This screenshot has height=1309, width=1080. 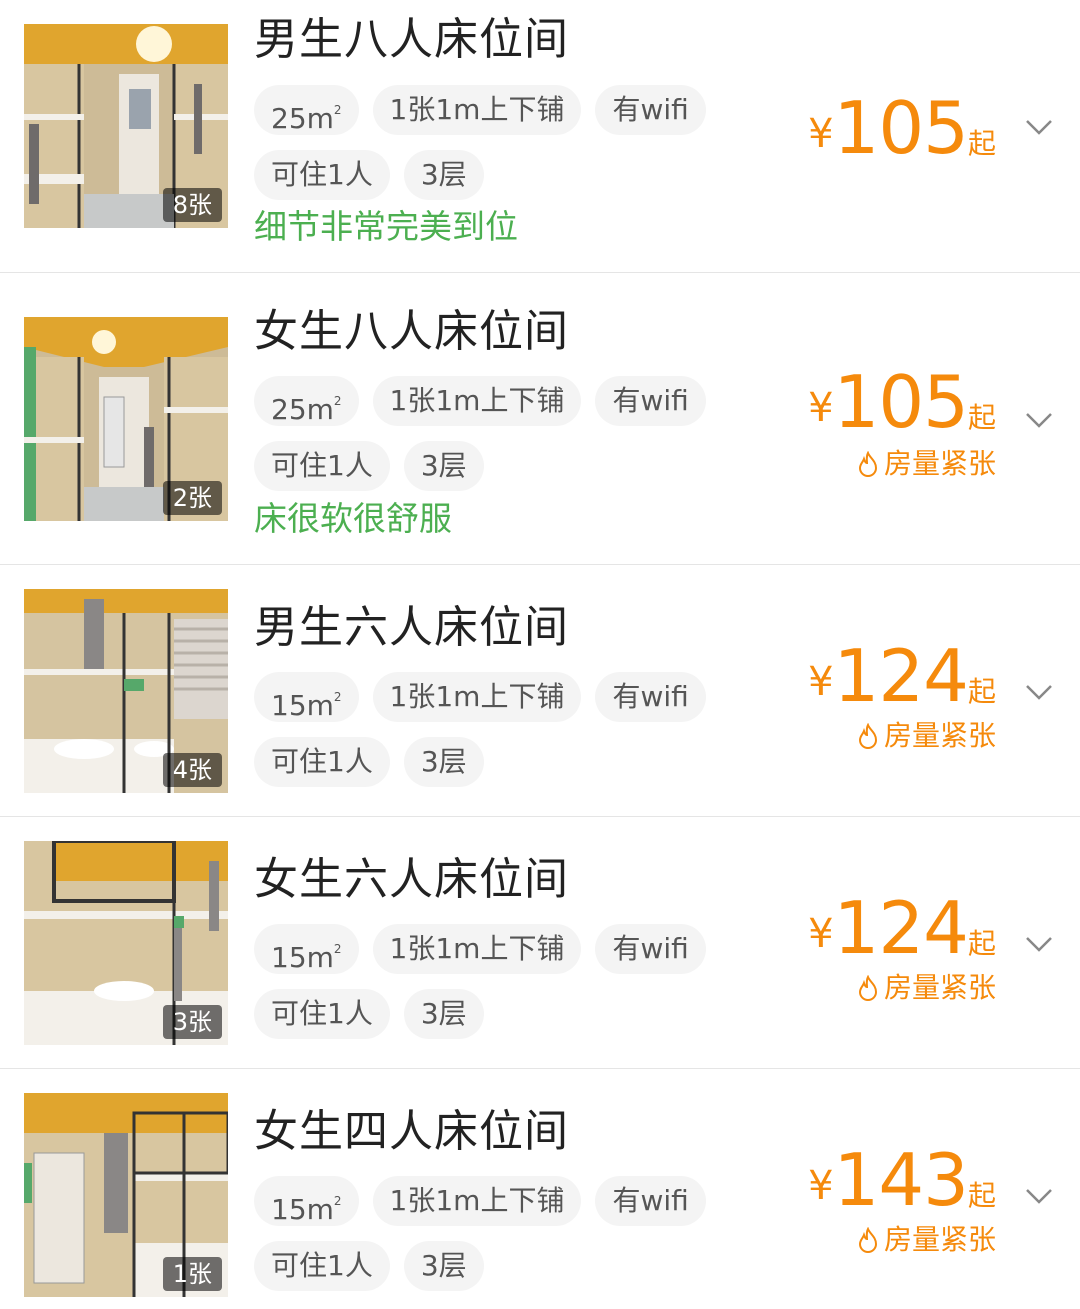 I want to click on photo-count-badge: 1张, so click(x=192, y=1274).